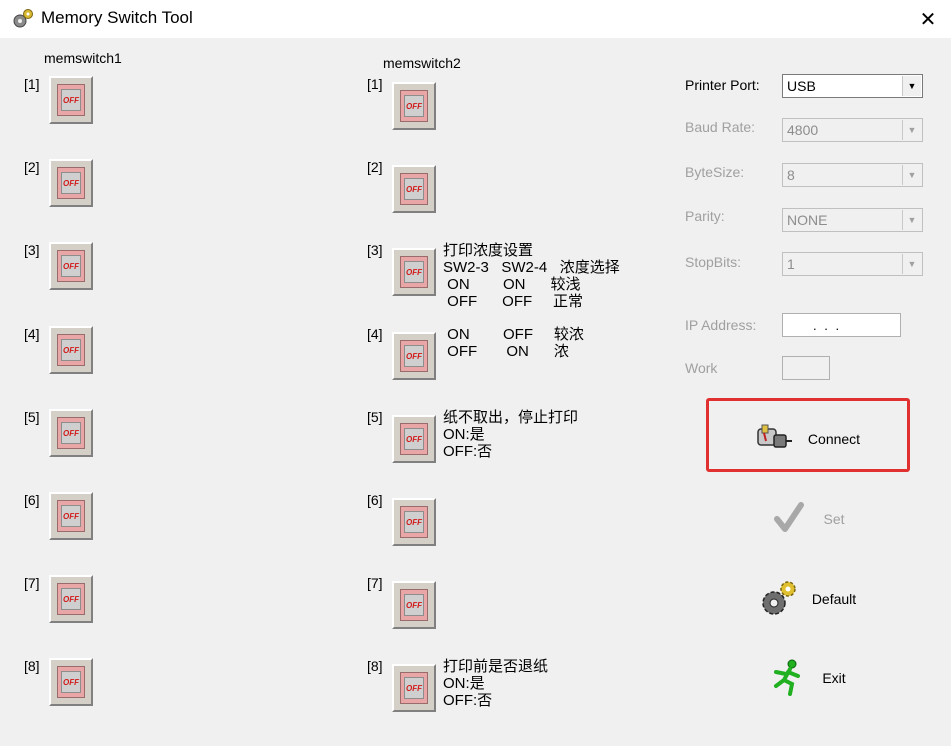 The width and height of the screenshot is (951, 746). What do you see at coordinates (715, 172) in the screenshot?
I see `byte-size-label: ByteSize:` at bounding box center [715, 172].